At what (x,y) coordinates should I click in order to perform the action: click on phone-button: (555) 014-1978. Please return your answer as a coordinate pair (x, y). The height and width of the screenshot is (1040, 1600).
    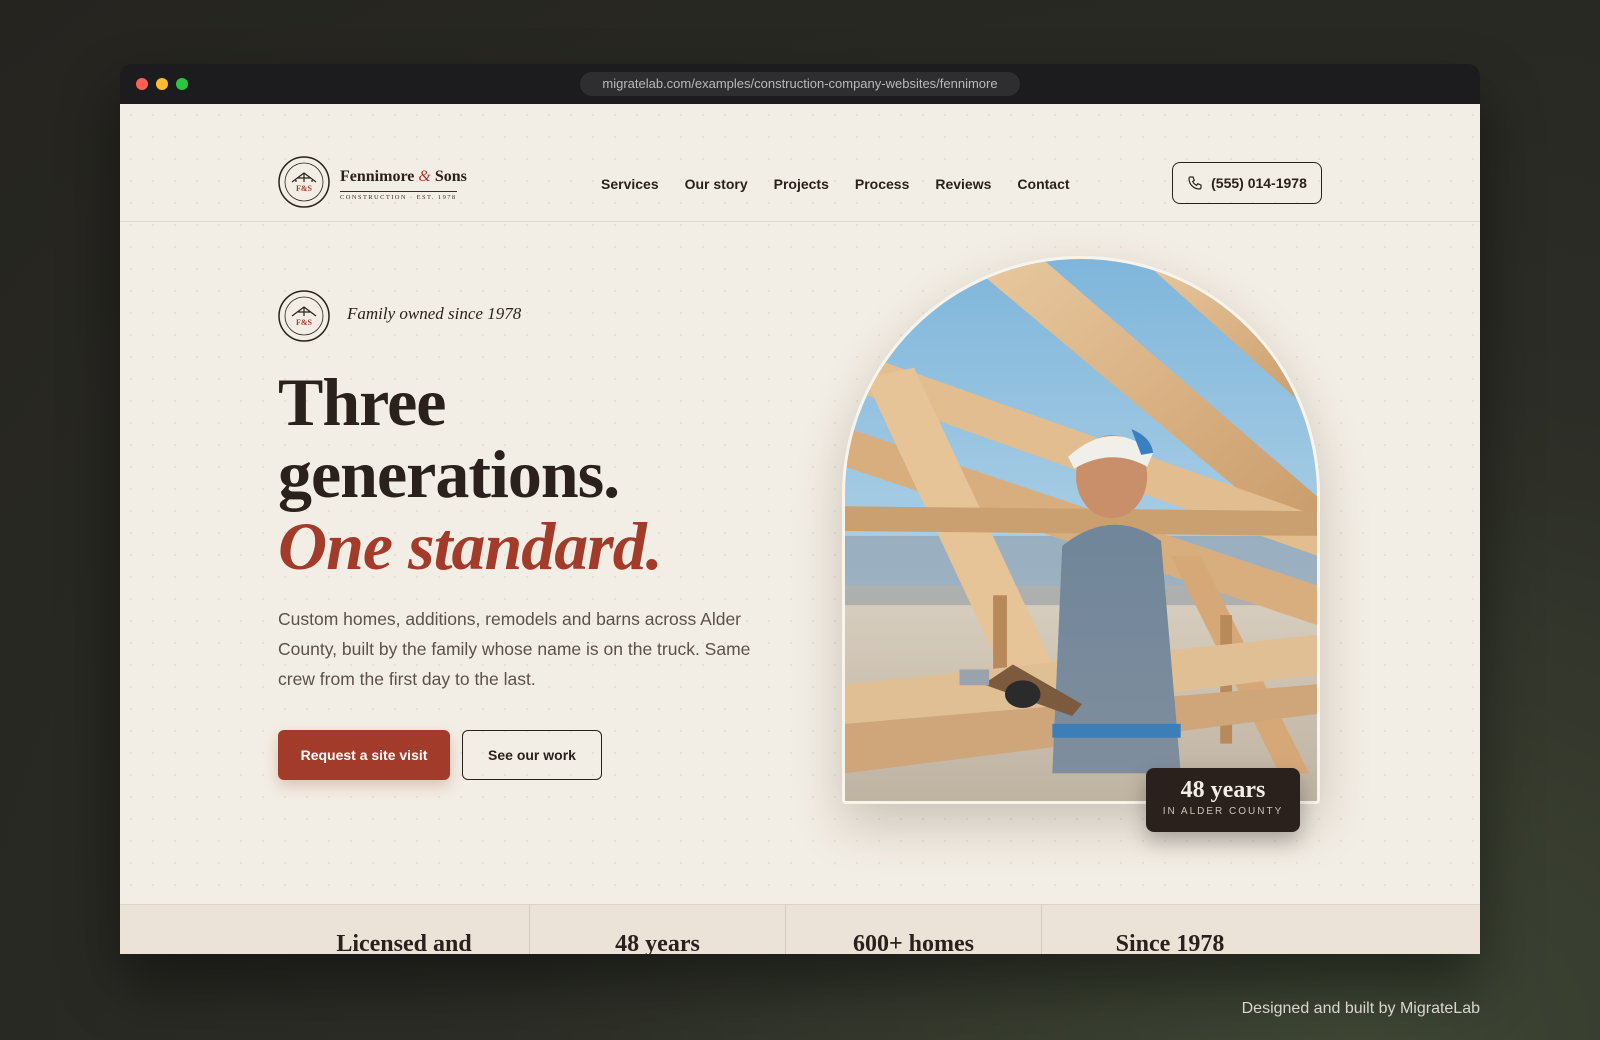
    Looking at the image, I should click on (1247, 183).